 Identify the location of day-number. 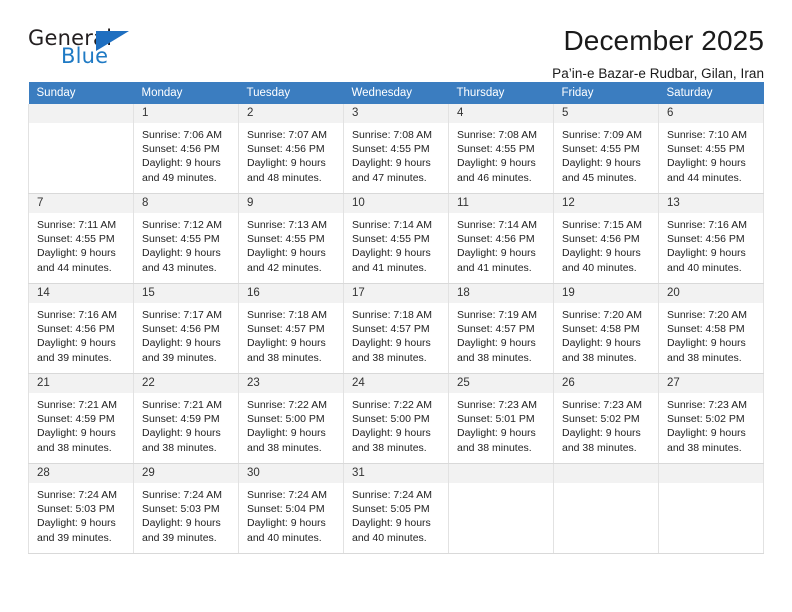
(711, 473).